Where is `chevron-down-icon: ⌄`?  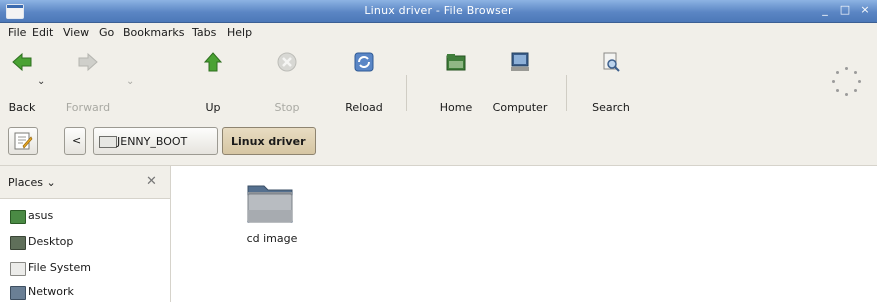
chevron-down-icon: ⌄ is located at coordinates (49, 182).